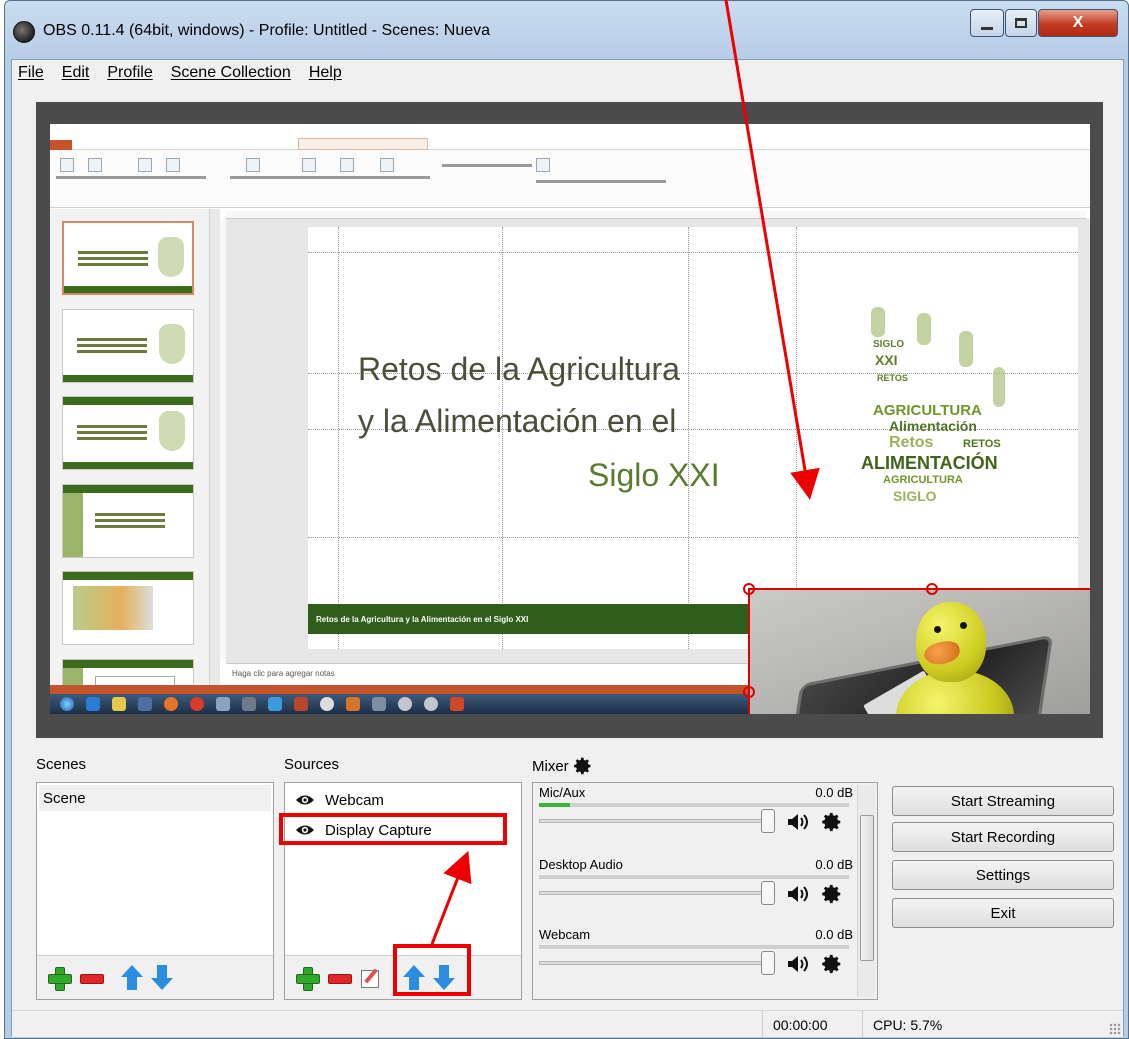 This screenshot has height=1039, width=1129. Describe the element at coordinates (1003, 801) in the screenshot. I see `start-streaming-button: Start Streaming` at that location.